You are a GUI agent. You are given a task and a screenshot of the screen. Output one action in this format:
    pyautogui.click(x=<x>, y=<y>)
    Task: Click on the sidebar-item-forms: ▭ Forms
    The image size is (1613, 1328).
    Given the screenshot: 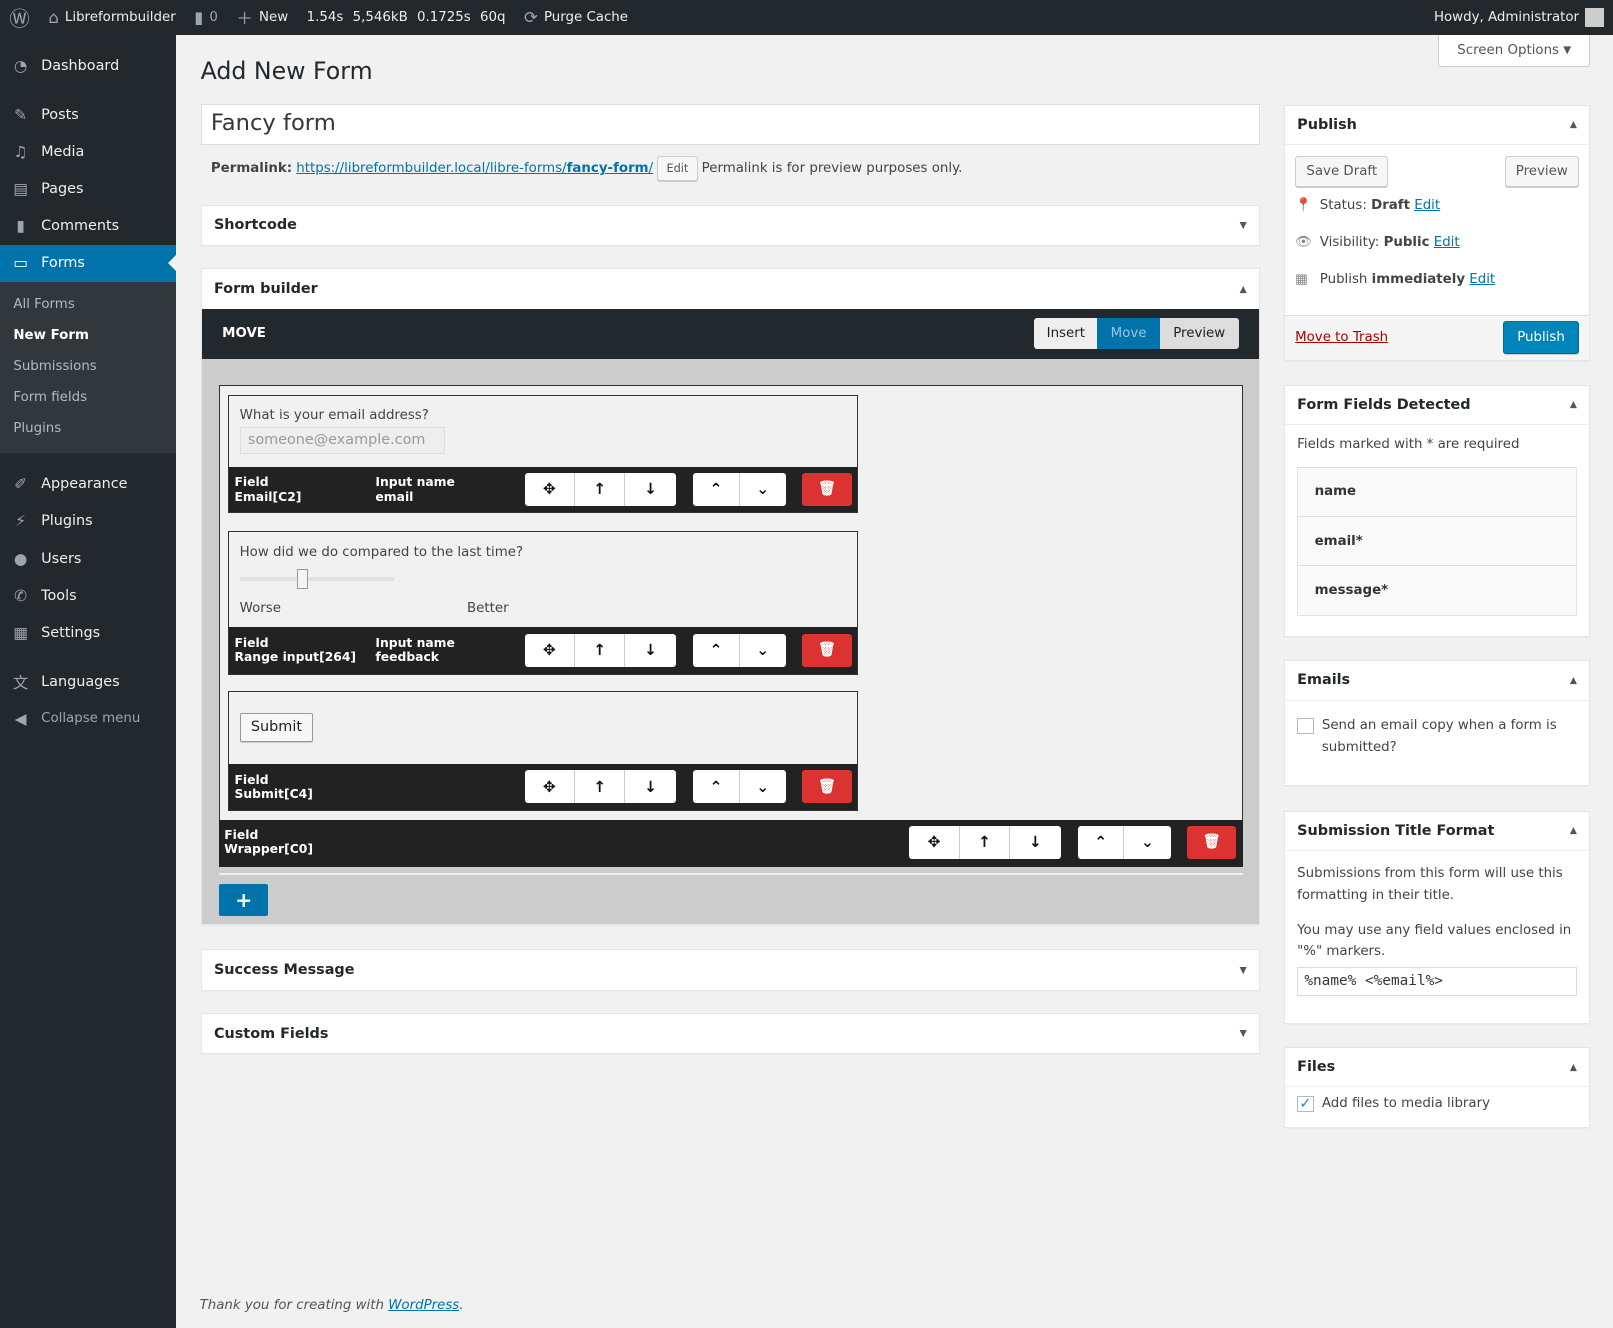 What is the action you would take?
    pyautogui.click(x=88, y=263)
    